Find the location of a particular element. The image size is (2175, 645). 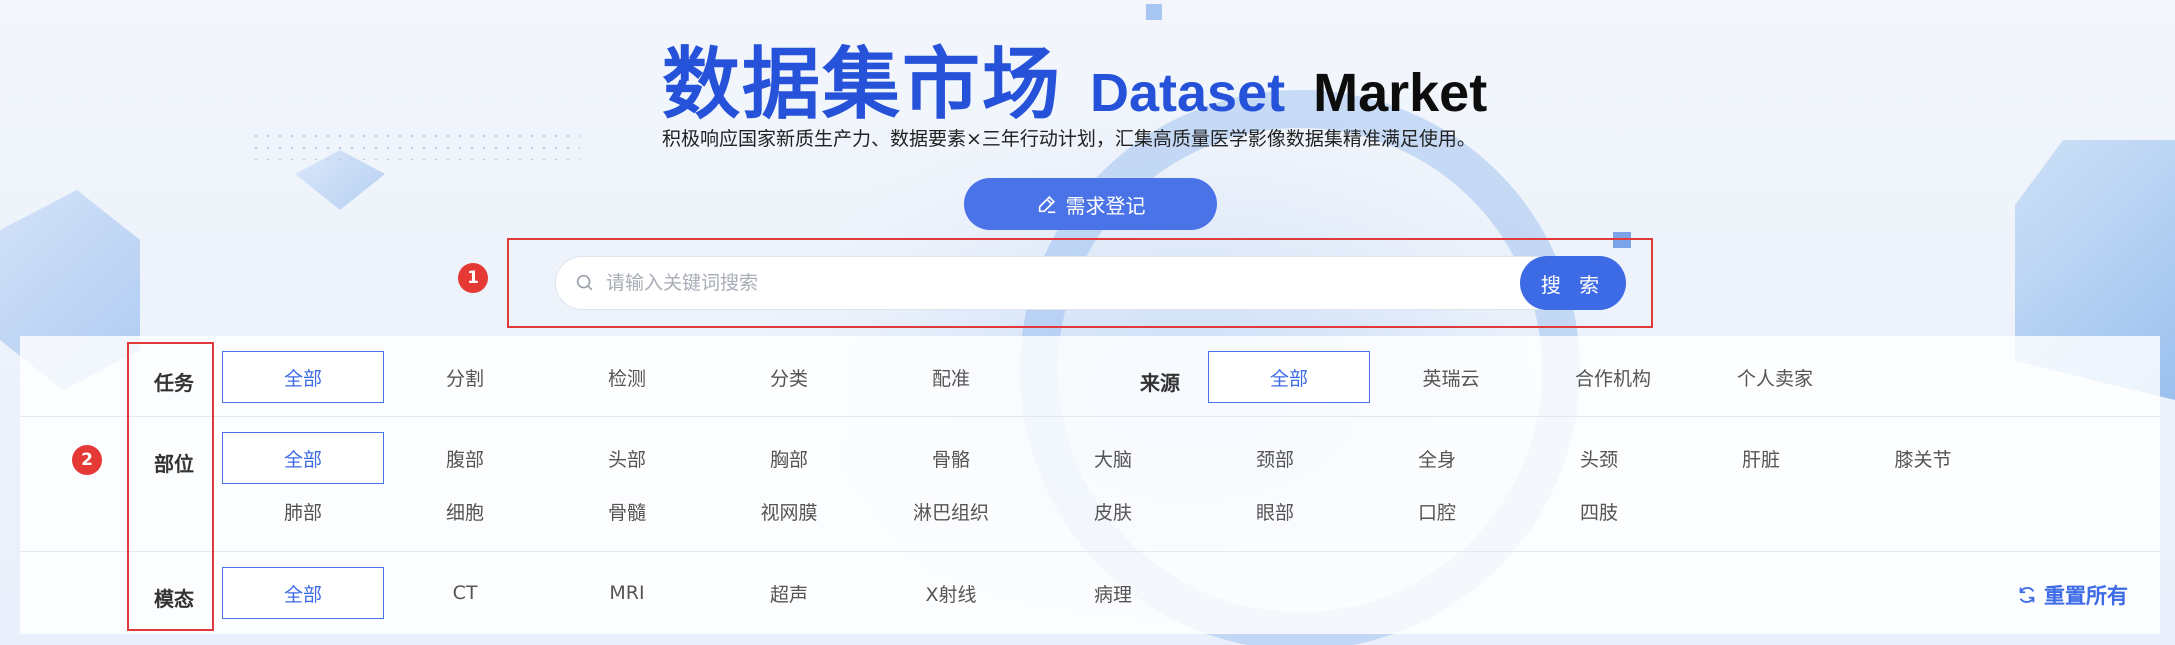

reset-all-button: 重置所有 is located at coordinates (2072, 595).